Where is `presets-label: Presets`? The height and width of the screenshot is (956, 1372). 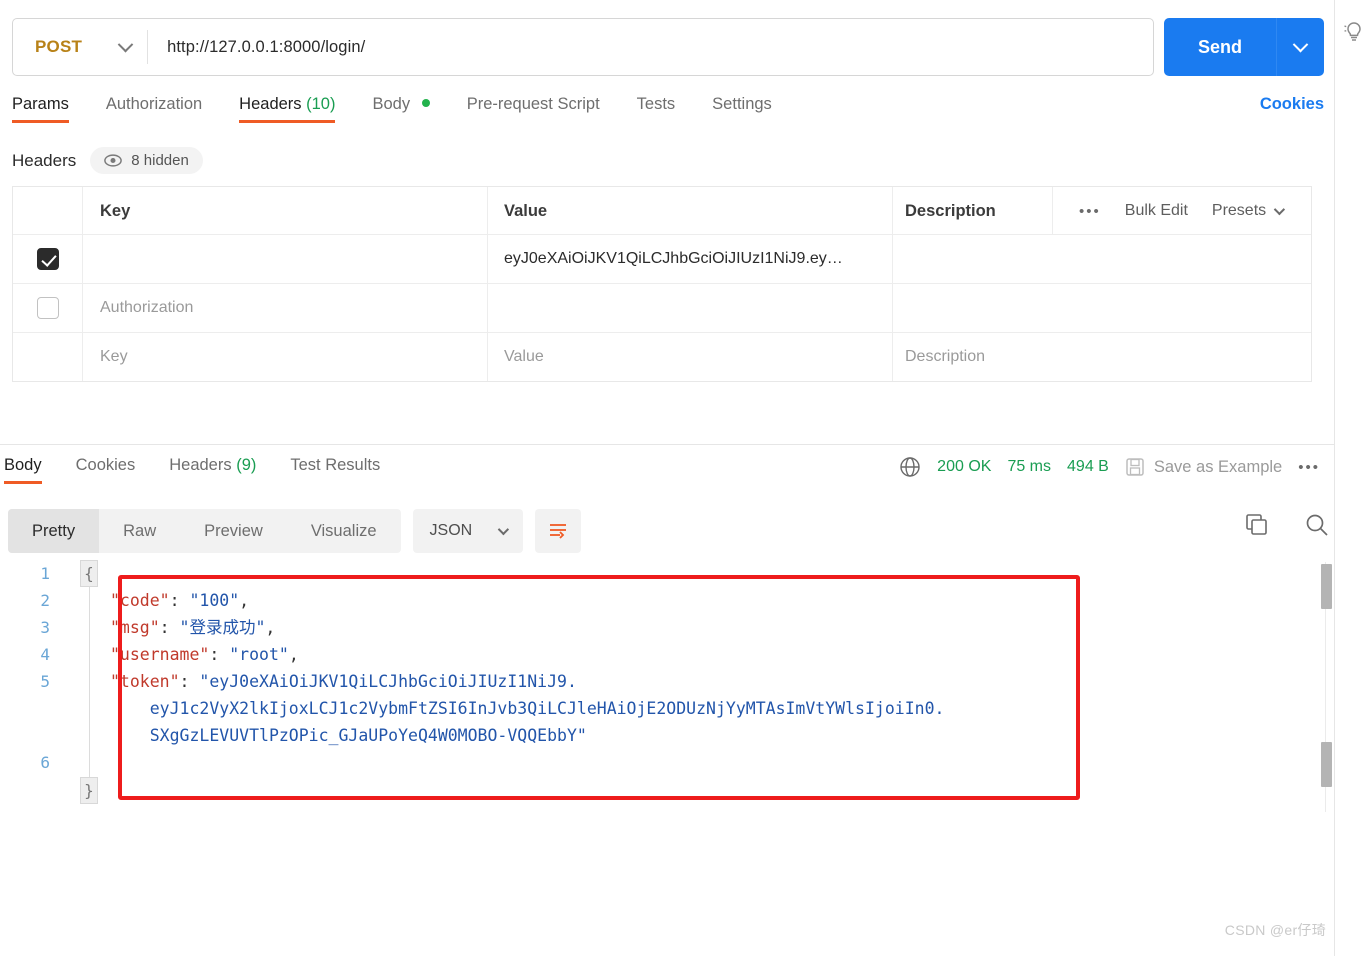 presets-label: Presets is located at coordinates (1239, 210).